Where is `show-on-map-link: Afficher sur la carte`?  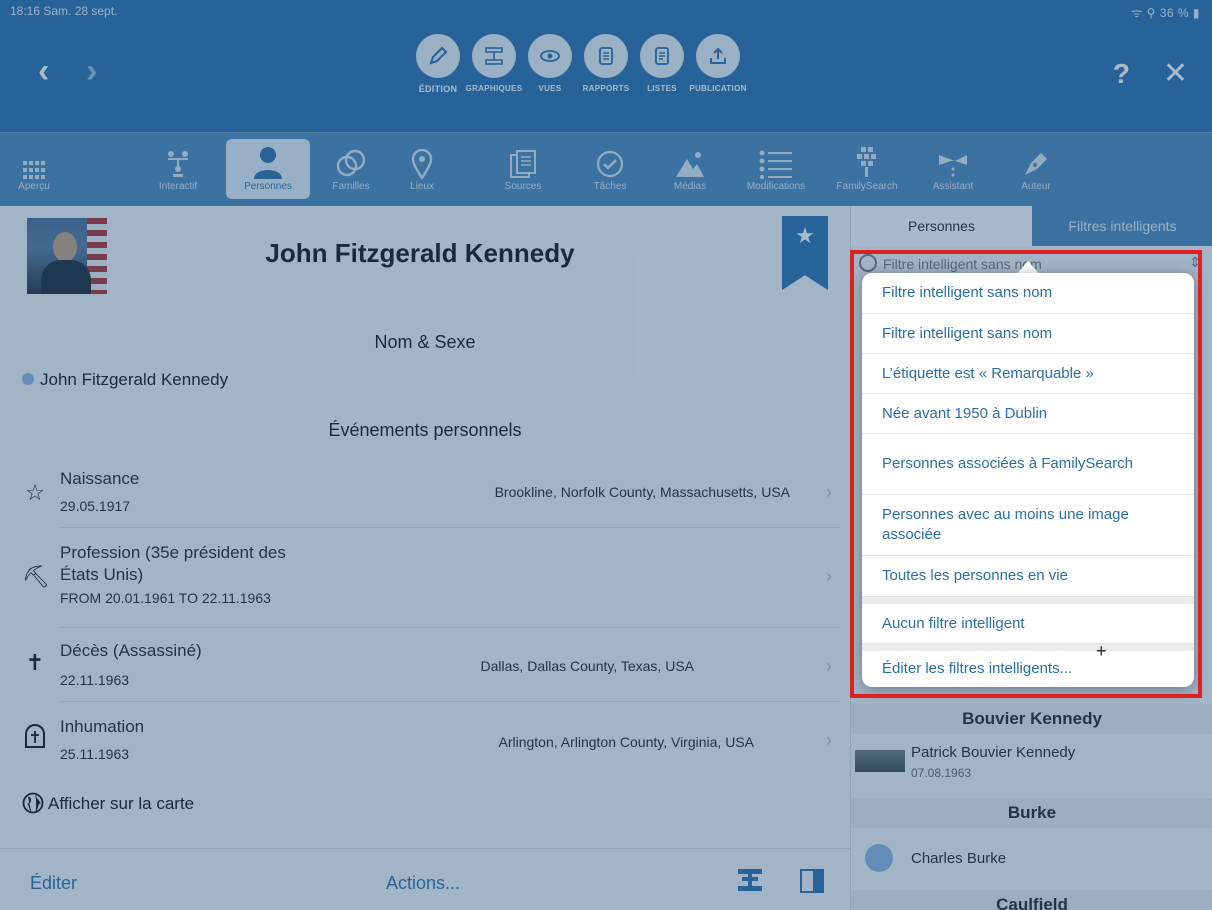 show-on-map-link: Afficher sur la carte is located at coordinates (108, 805).